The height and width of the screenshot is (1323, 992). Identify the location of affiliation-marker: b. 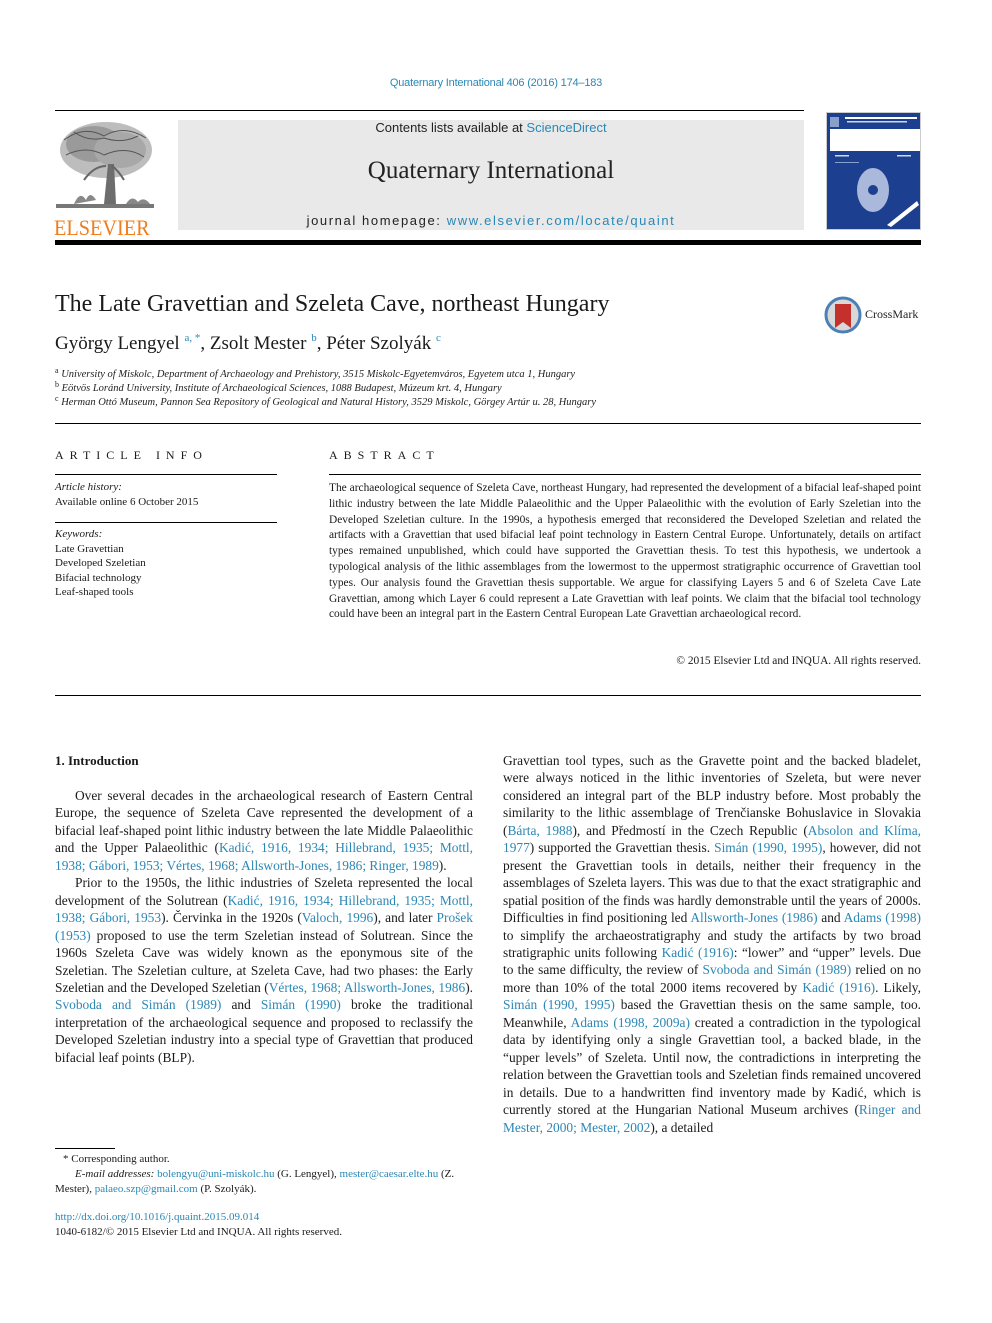
(57, 384).